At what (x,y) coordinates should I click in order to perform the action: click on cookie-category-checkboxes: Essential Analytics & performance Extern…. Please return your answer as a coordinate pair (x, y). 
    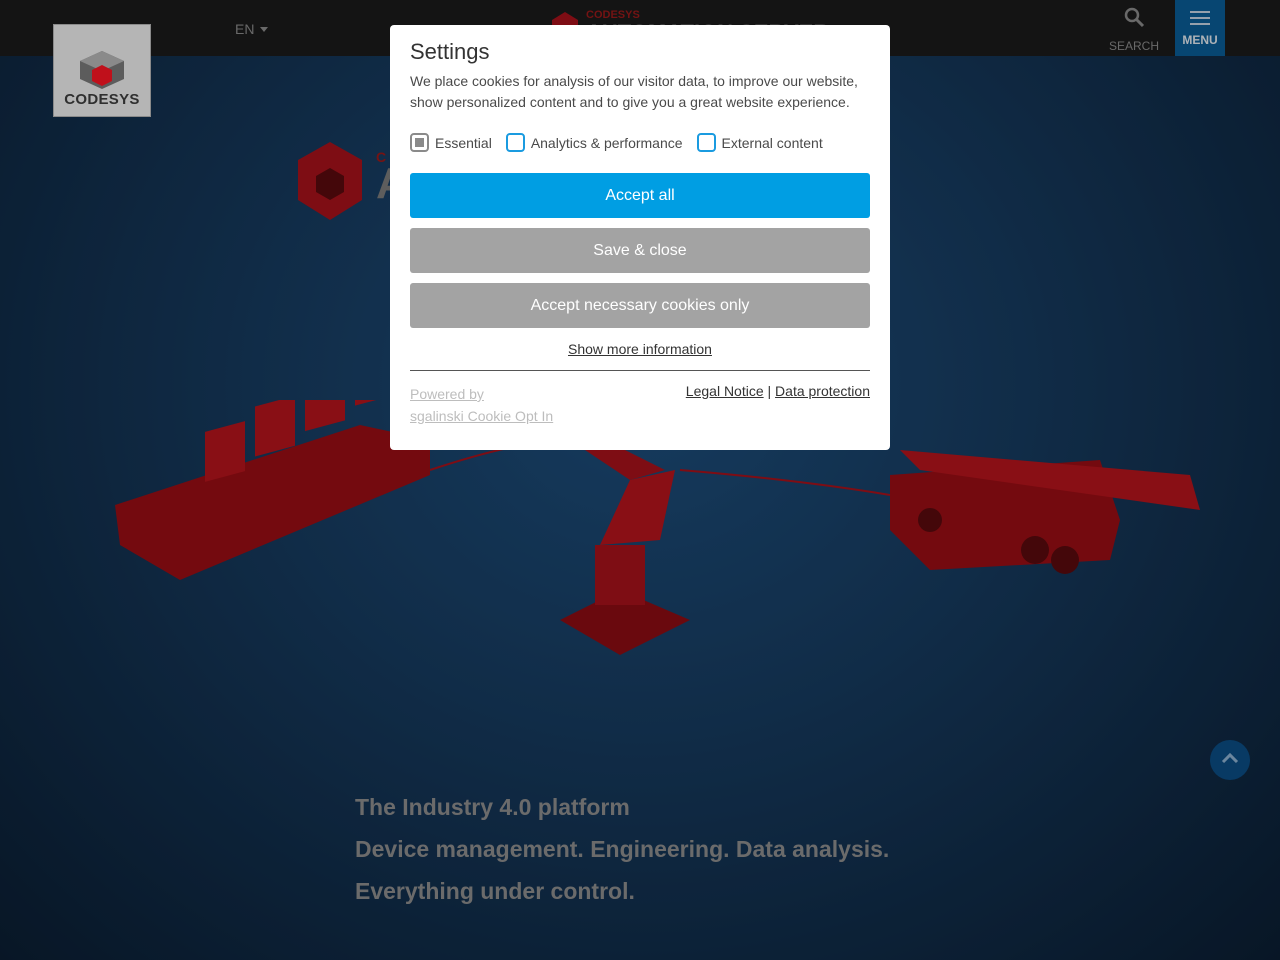
    Looking at the image, I should click on (640, 142).